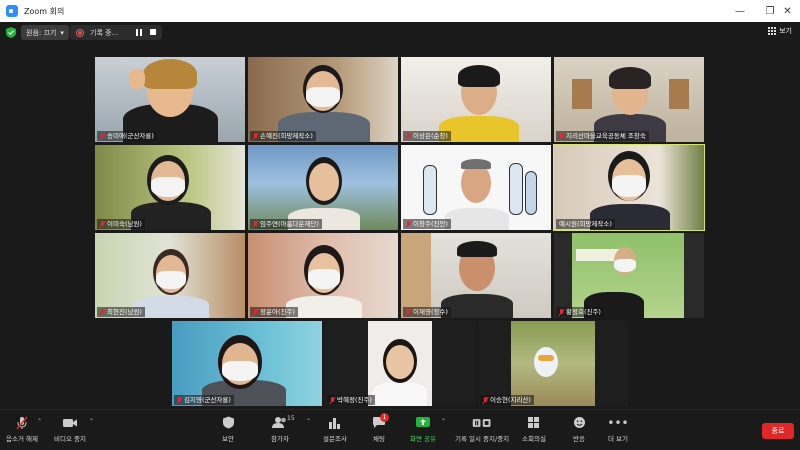  I want to click on video-tile: 황정호(진주), so click(629, 275).